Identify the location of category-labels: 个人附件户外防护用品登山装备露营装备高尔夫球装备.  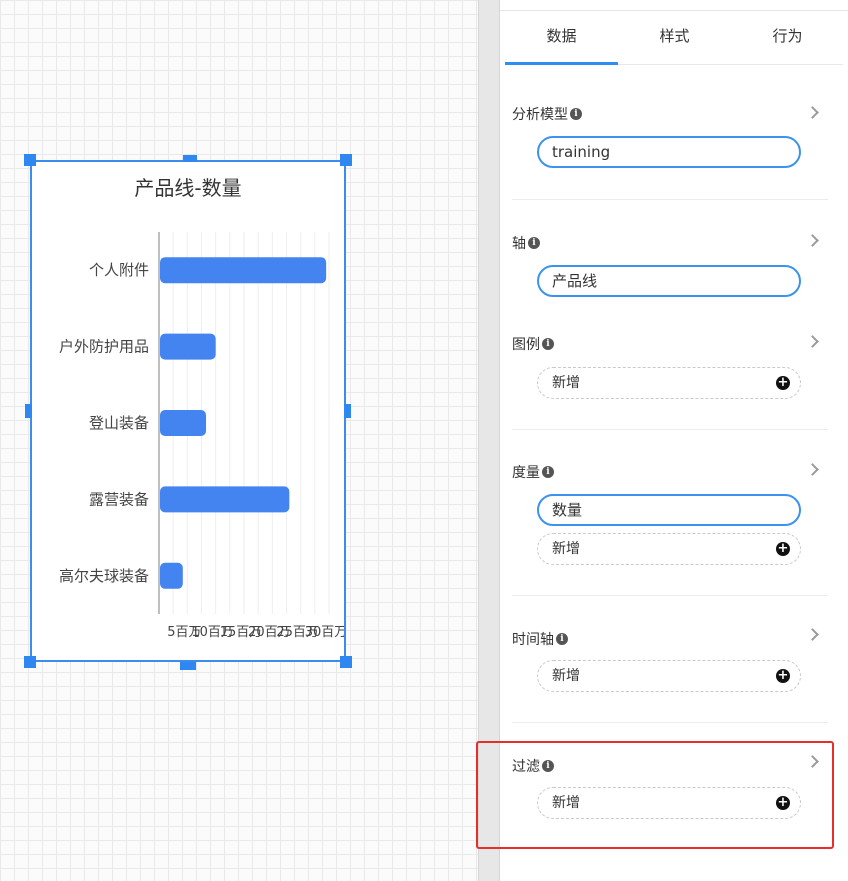
(104, 423).